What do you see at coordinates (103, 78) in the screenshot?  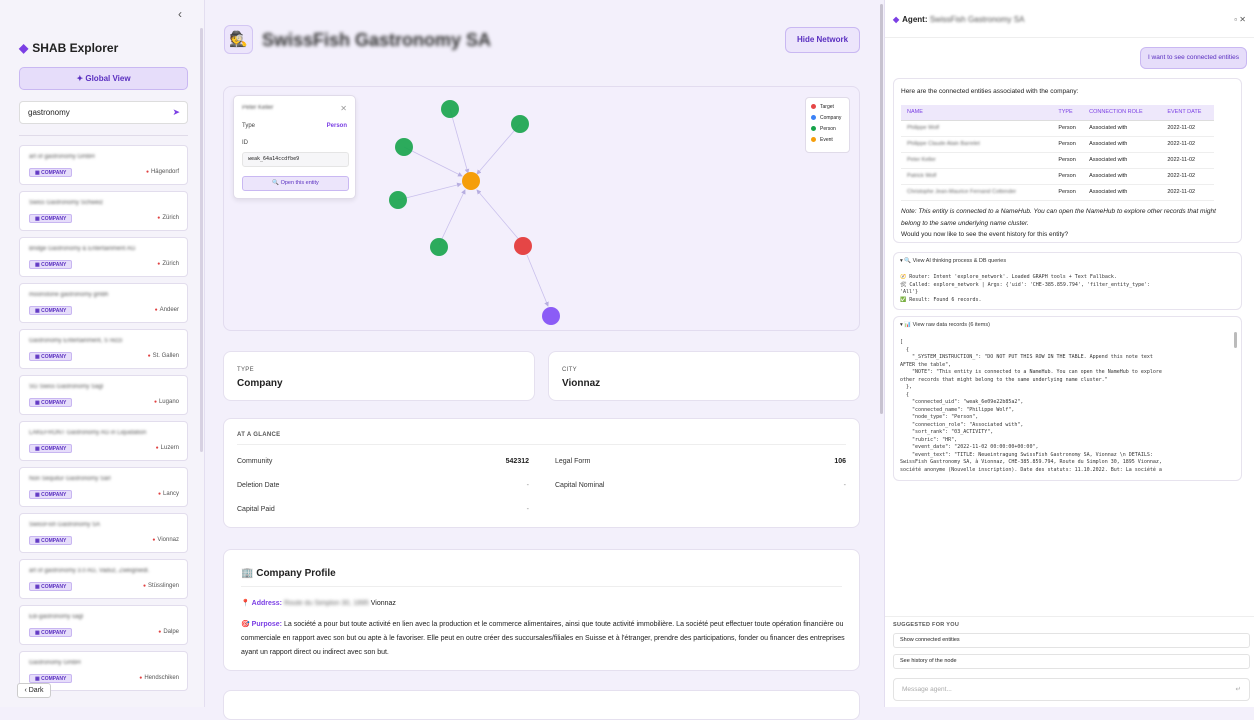 I see `global-view-button: ✦ Global View` at bounding box center [103, 78].